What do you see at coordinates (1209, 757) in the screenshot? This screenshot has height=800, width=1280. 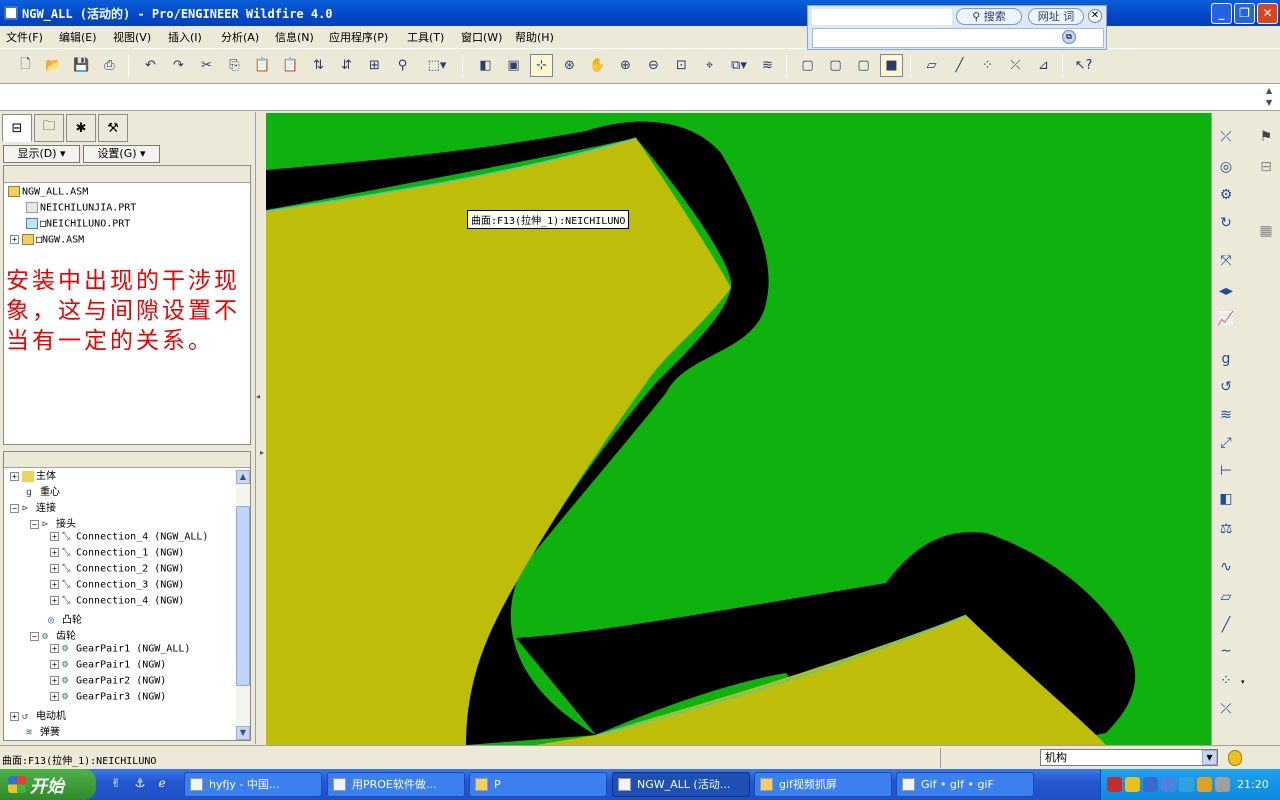 I see `chevron-down-icon: ▼` at bounding box center [1209, 757].